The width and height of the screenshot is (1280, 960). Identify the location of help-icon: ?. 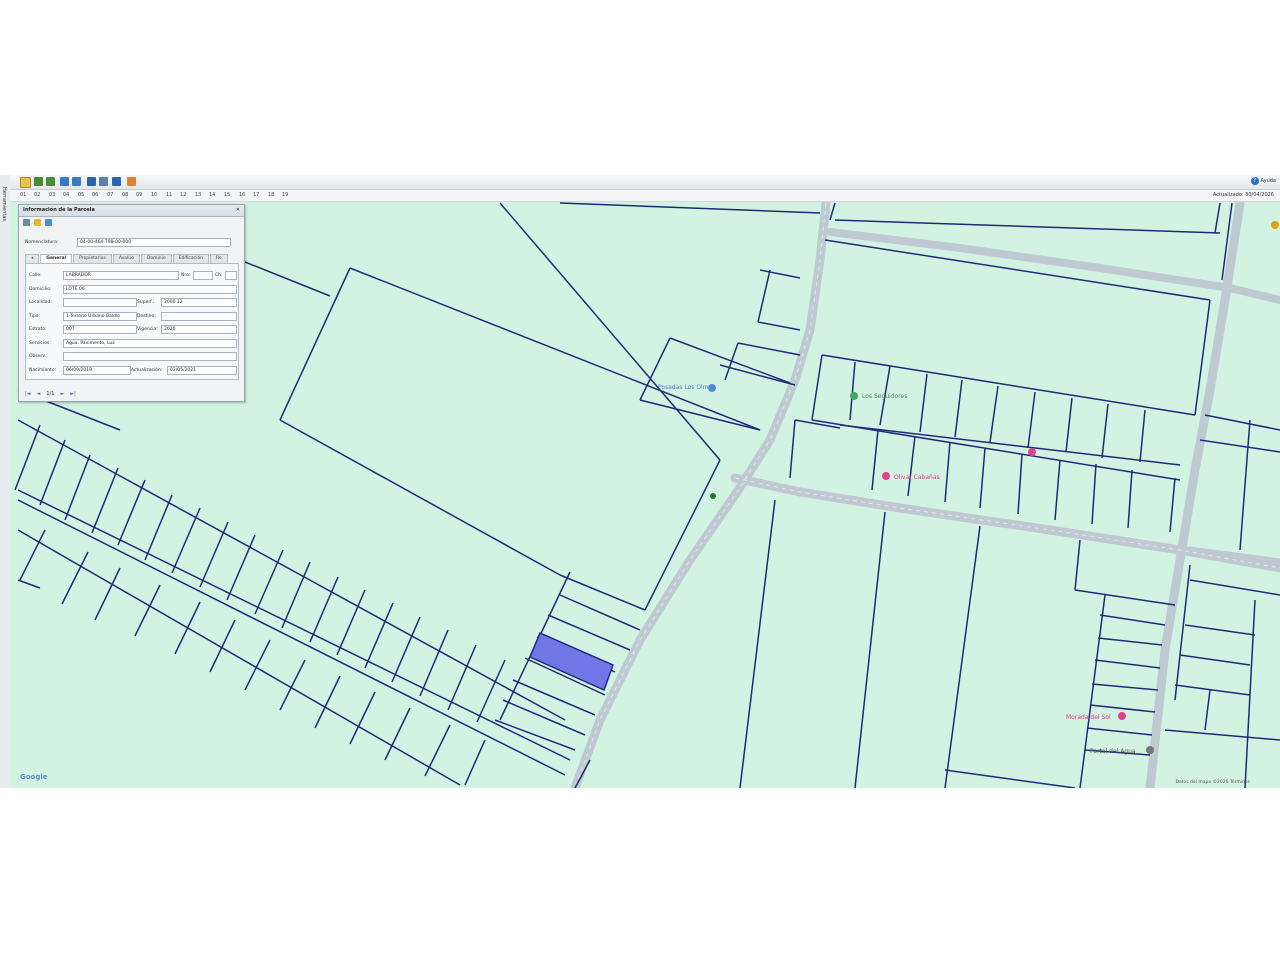
(1254, 181).